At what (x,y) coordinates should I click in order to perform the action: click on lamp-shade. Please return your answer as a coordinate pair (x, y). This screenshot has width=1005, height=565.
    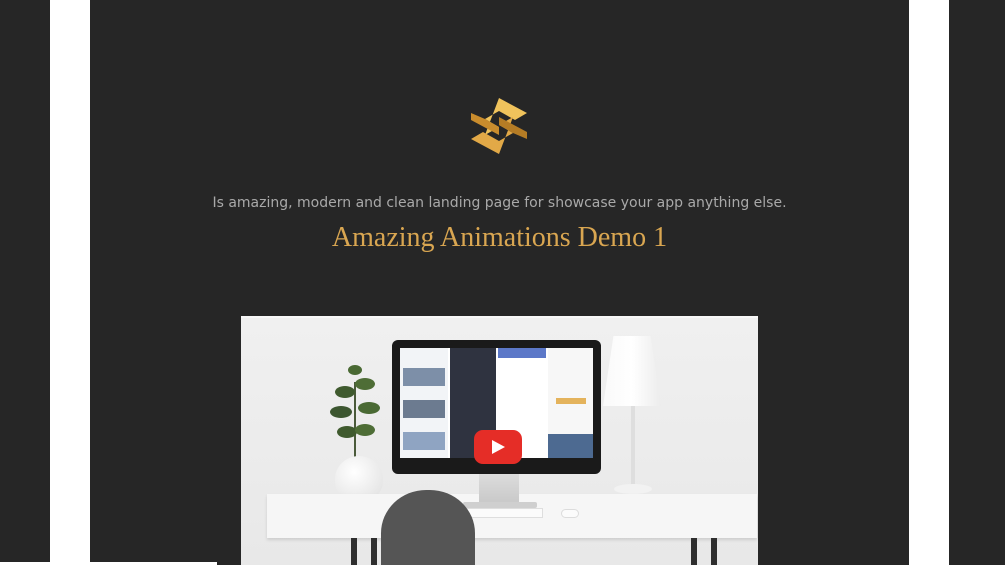
    Looking at the image, I should click on (632, 371).